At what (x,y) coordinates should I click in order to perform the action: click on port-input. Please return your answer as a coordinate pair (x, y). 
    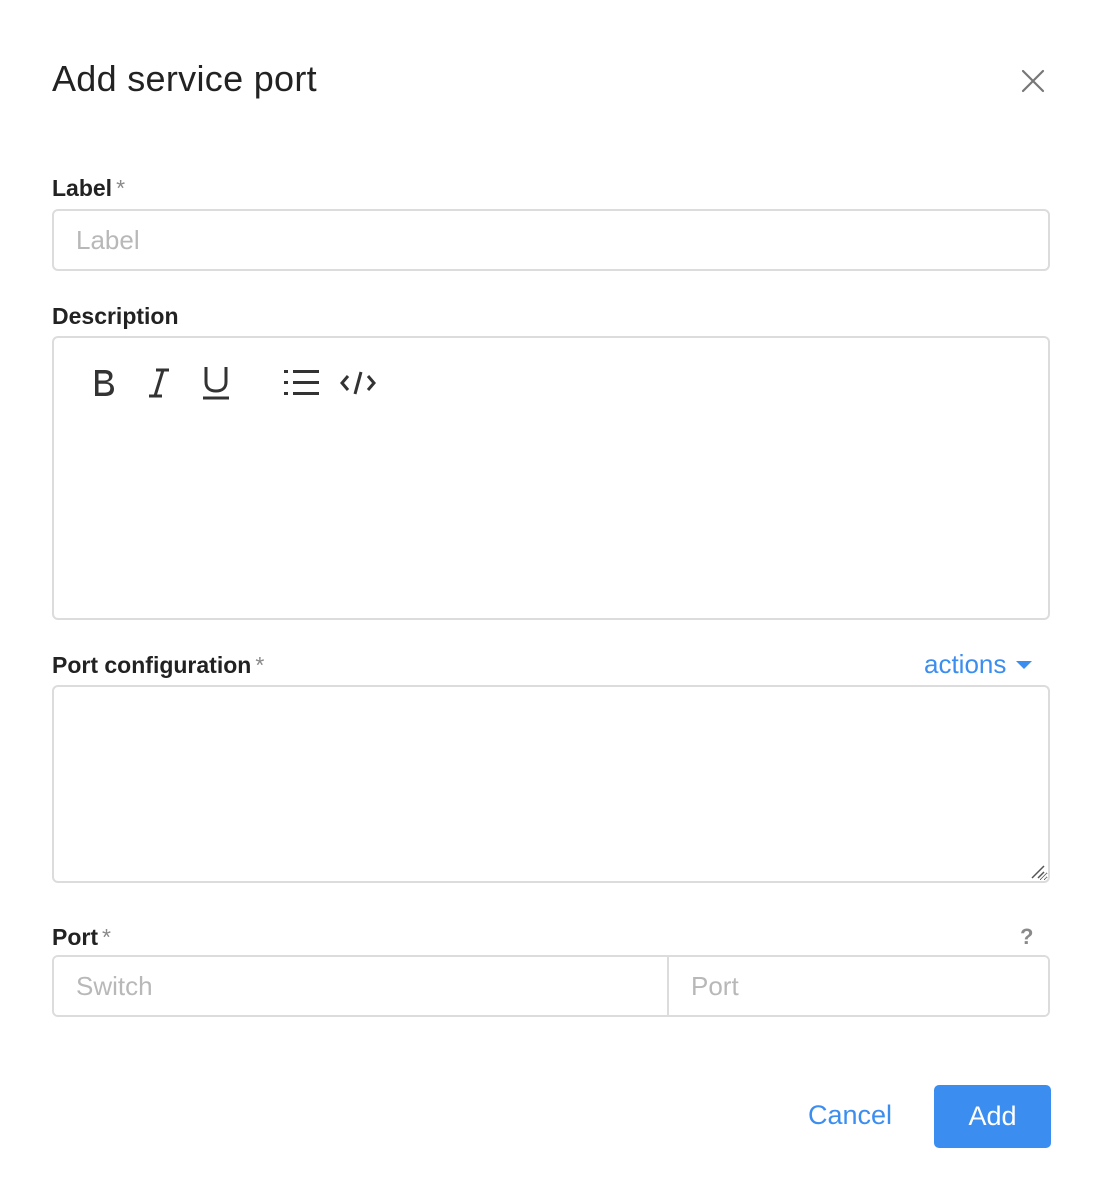
    Looking at the image, I should click on (858, 986).